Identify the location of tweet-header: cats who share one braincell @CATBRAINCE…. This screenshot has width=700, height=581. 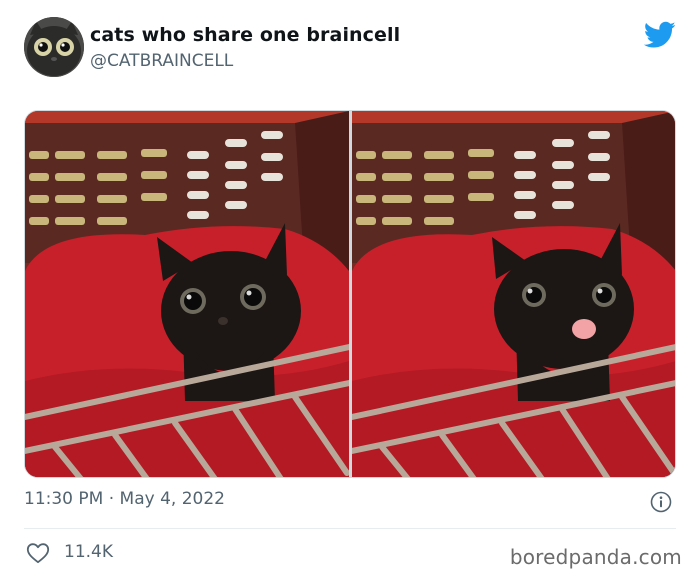
(352, 48).